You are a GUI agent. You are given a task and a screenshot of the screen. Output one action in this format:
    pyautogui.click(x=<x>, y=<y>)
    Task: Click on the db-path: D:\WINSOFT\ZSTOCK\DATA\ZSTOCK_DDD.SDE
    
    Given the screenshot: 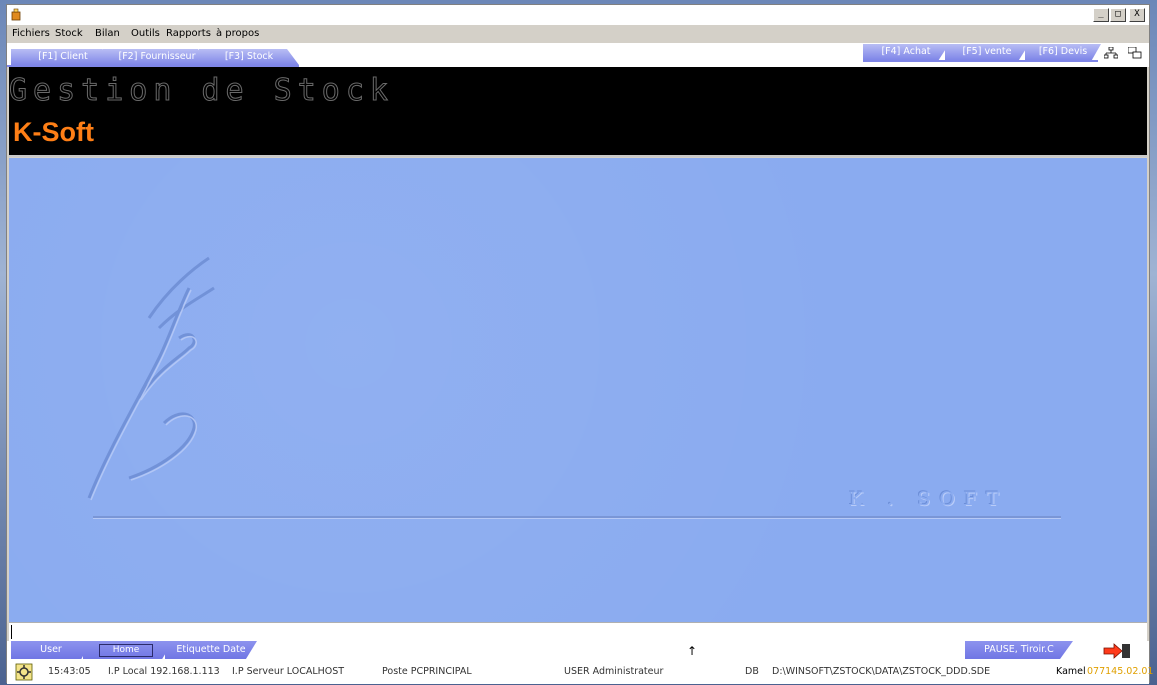 What is the action you would take?
    pyautogui.click(x=881, y=671)
    